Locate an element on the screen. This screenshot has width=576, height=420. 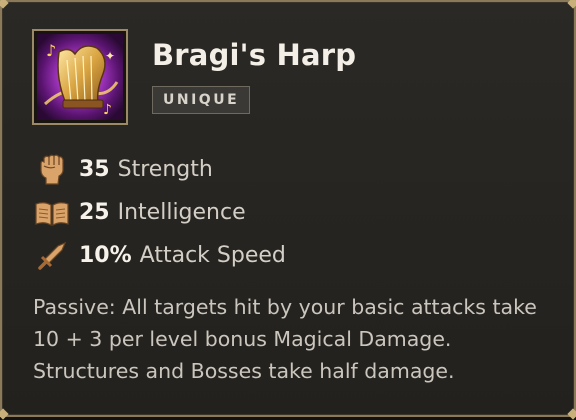
description-line: 10 + 3 per level bonus Magical Damage. is located at coordinates (242, 339).